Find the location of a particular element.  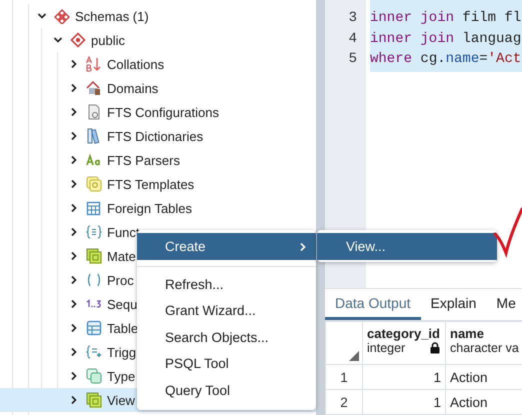

sort-triangle-icon is located at coordinates (354, 356).